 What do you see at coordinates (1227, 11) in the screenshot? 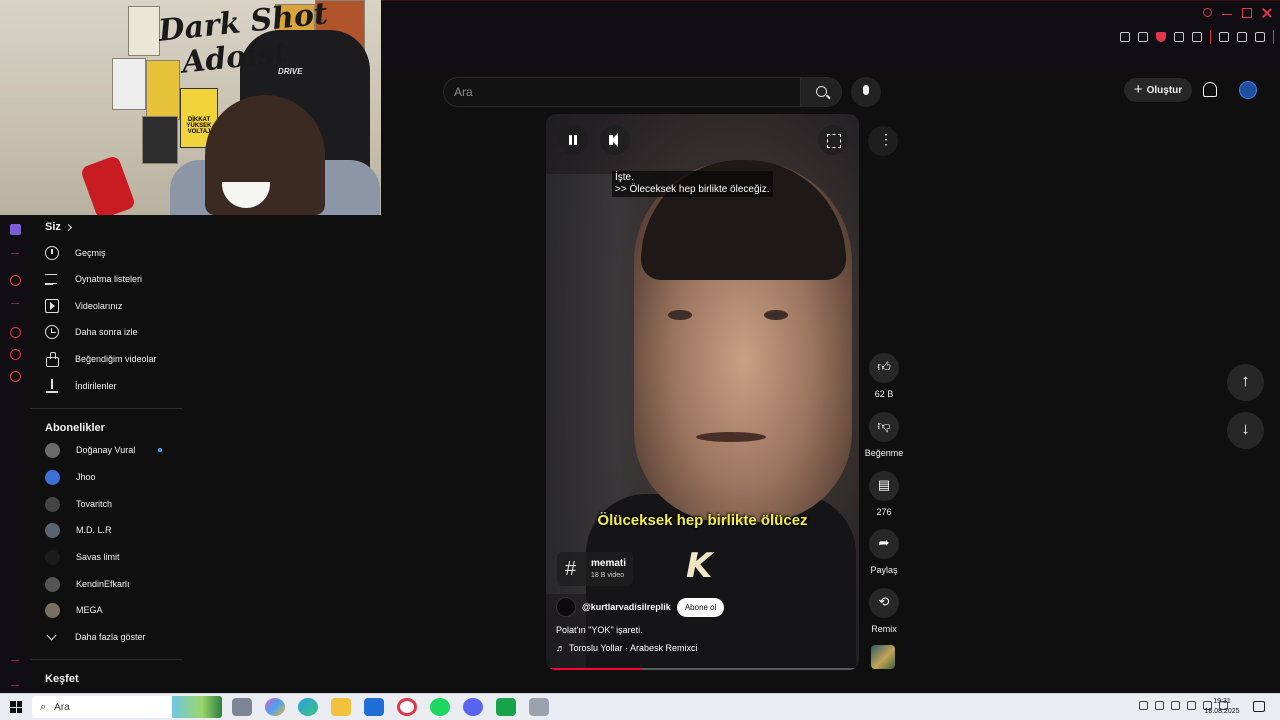
I see `minimize-icon` at bounding box center [1227, 11].